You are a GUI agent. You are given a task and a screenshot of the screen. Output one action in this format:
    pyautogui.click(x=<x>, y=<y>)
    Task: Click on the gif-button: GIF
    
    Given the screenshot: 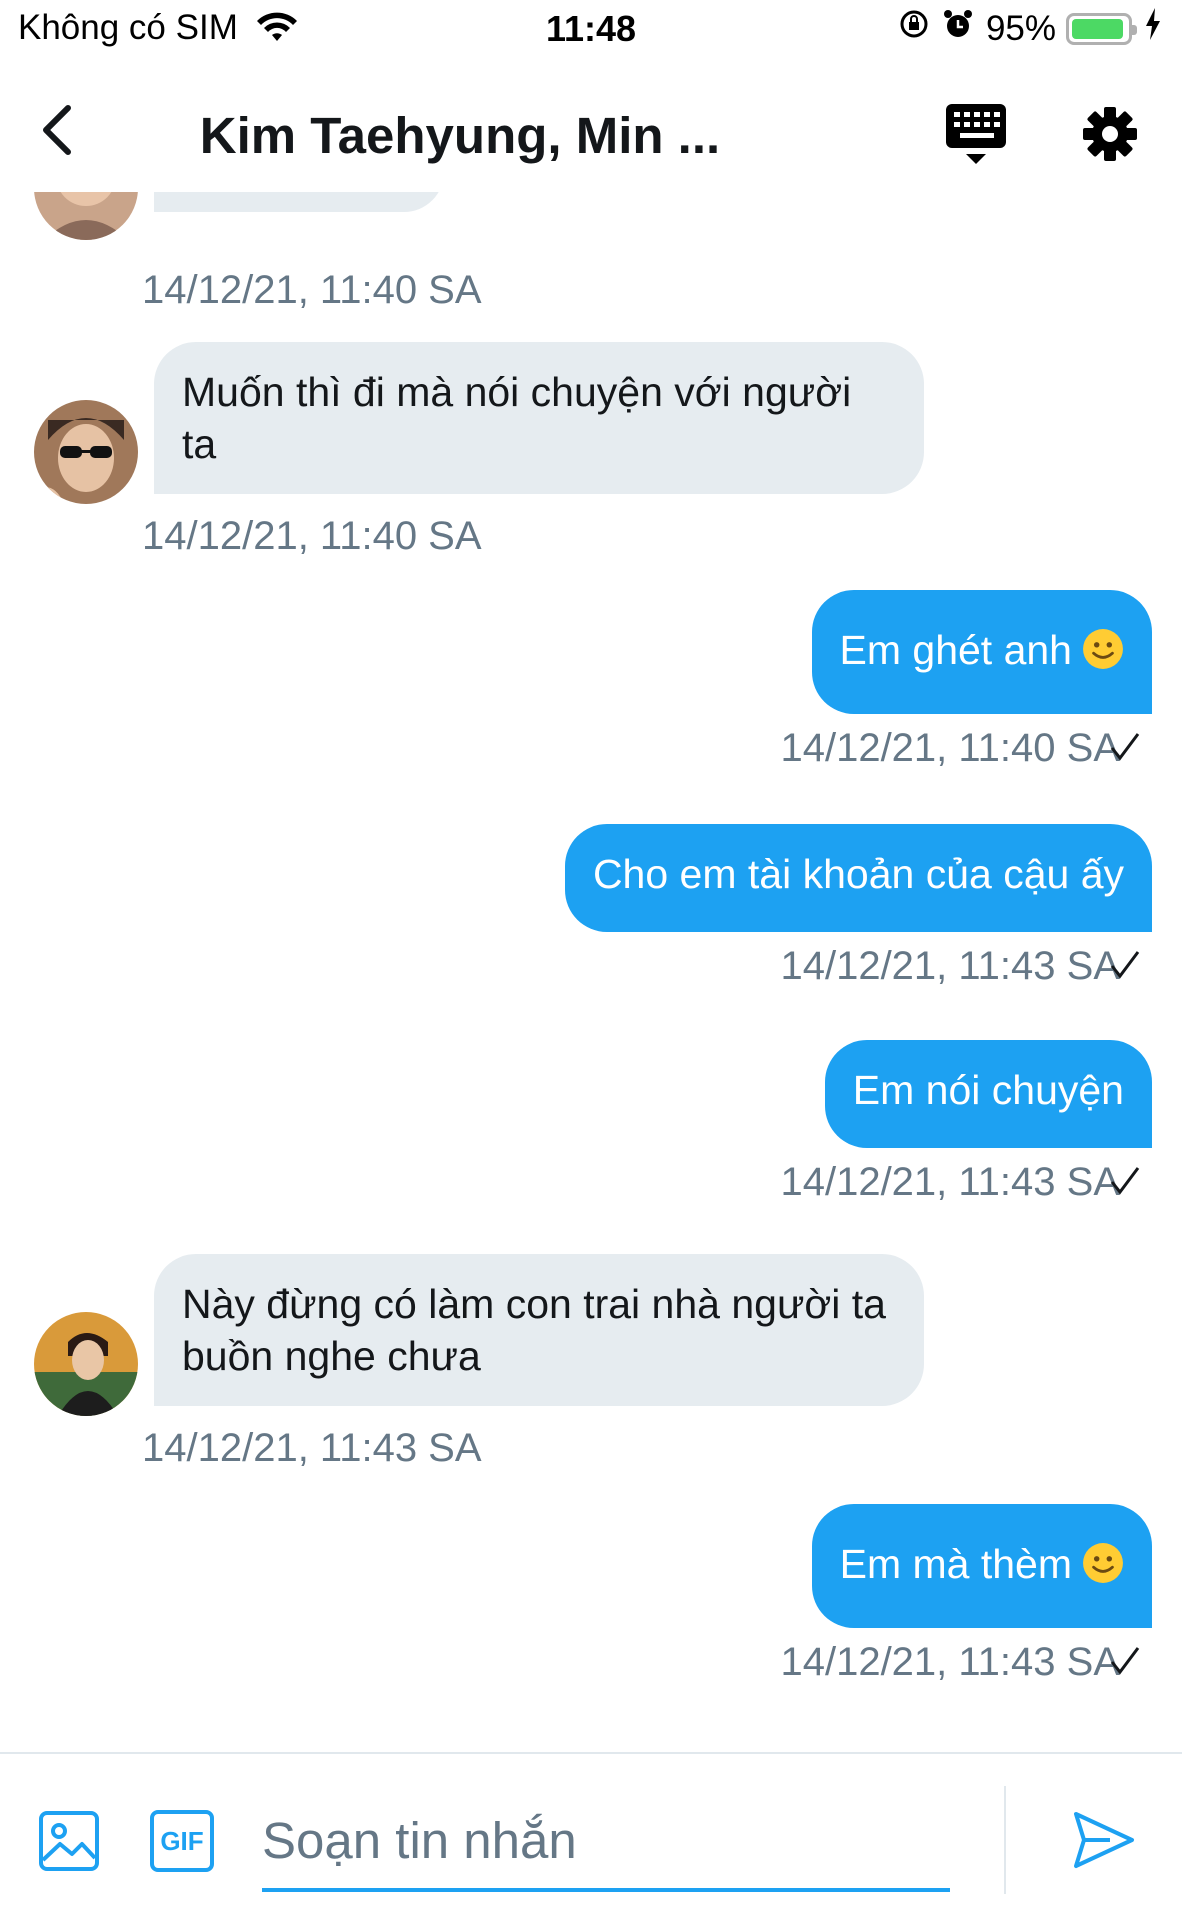 What is the action you would take?
    pyautogui.click(x=182, y=1841)
    